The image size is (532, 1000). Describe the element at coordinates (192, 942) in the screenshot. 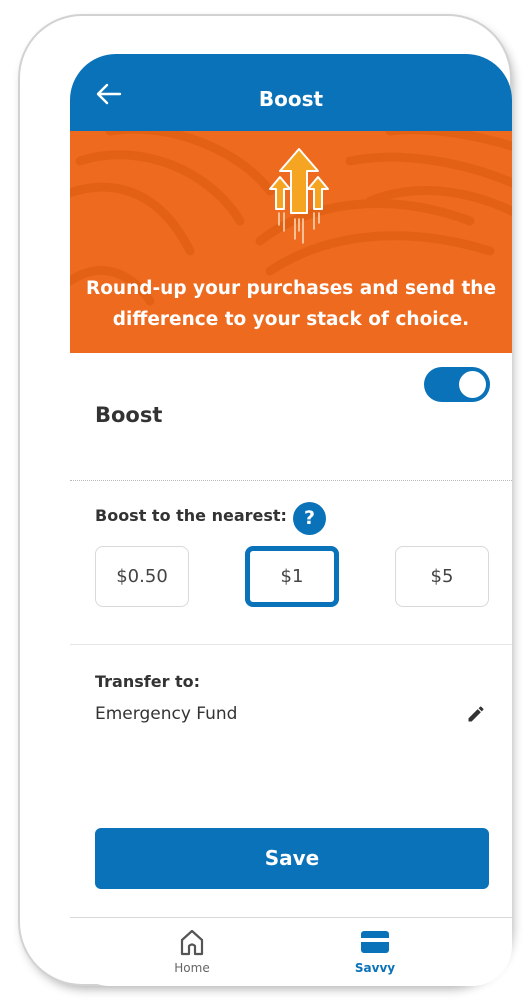

I see `home-icon` at that location.